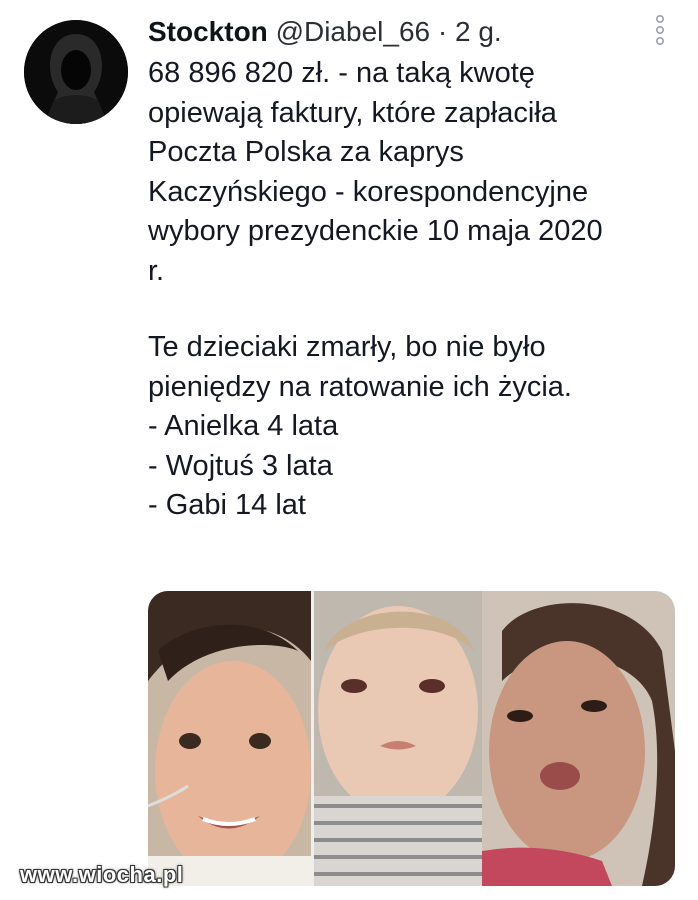 Image resolution: width=698 pixels, height=900 pixels. I want to click on tweet-header: Stockton @Diabel_66 · 2 g., so click(393, 32).